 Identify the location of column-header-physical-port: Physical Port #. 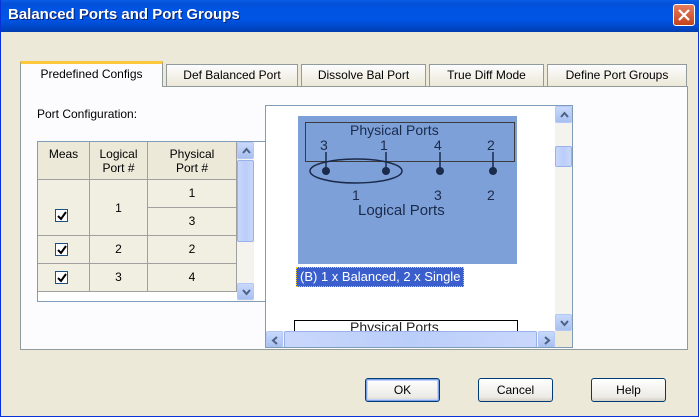
(192, 161).